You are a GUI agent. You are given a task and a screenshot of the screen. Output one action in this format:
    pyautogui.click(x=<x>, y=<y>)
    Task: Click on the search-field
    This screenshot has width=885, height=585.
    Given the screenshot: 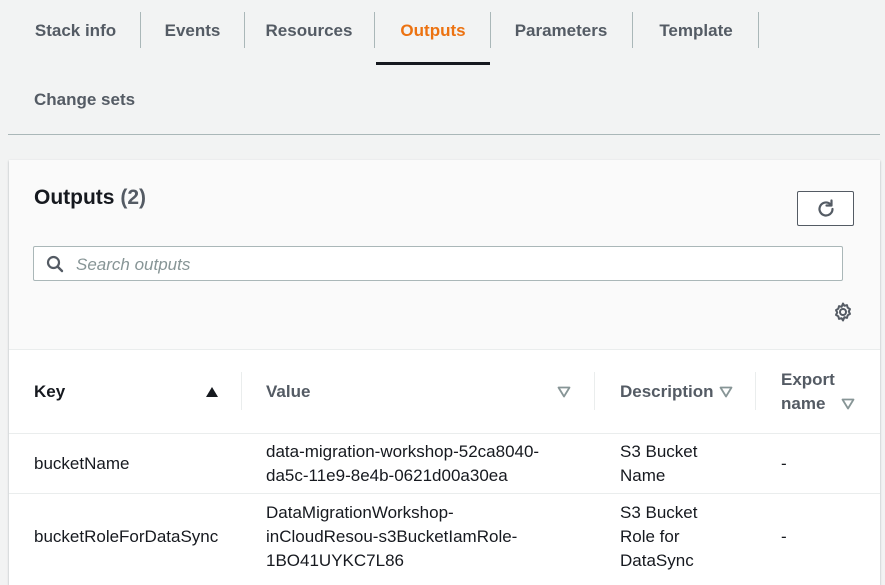 What is the action you would take?
    pyautogui.click(x=438, y=263)
    